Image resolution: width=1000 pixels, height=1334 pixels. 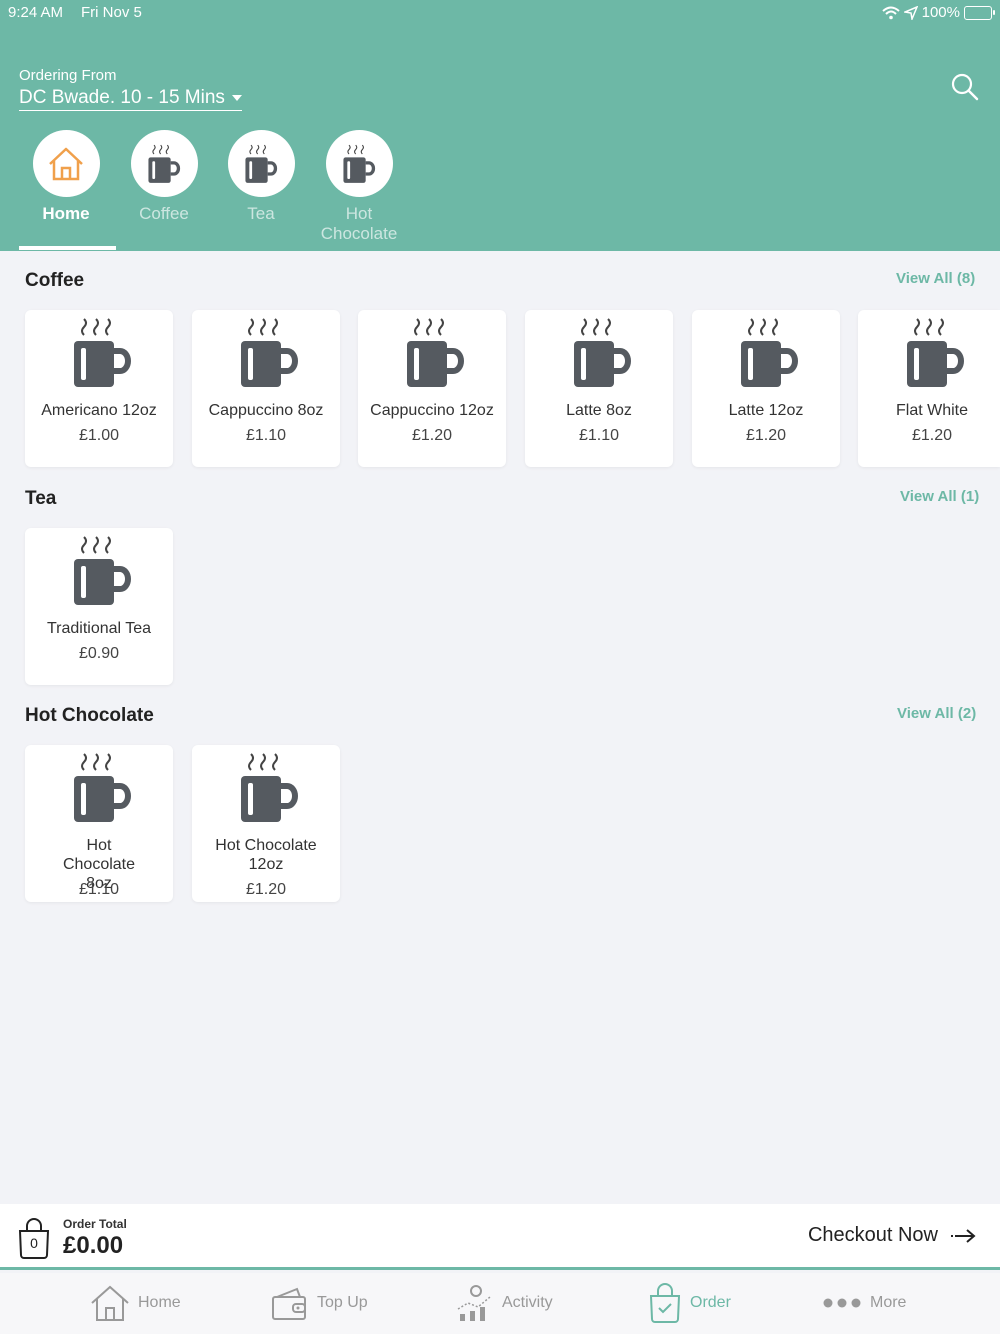 I want to click on ordering-from-label: Ordering From, so click(x=68, y=75).